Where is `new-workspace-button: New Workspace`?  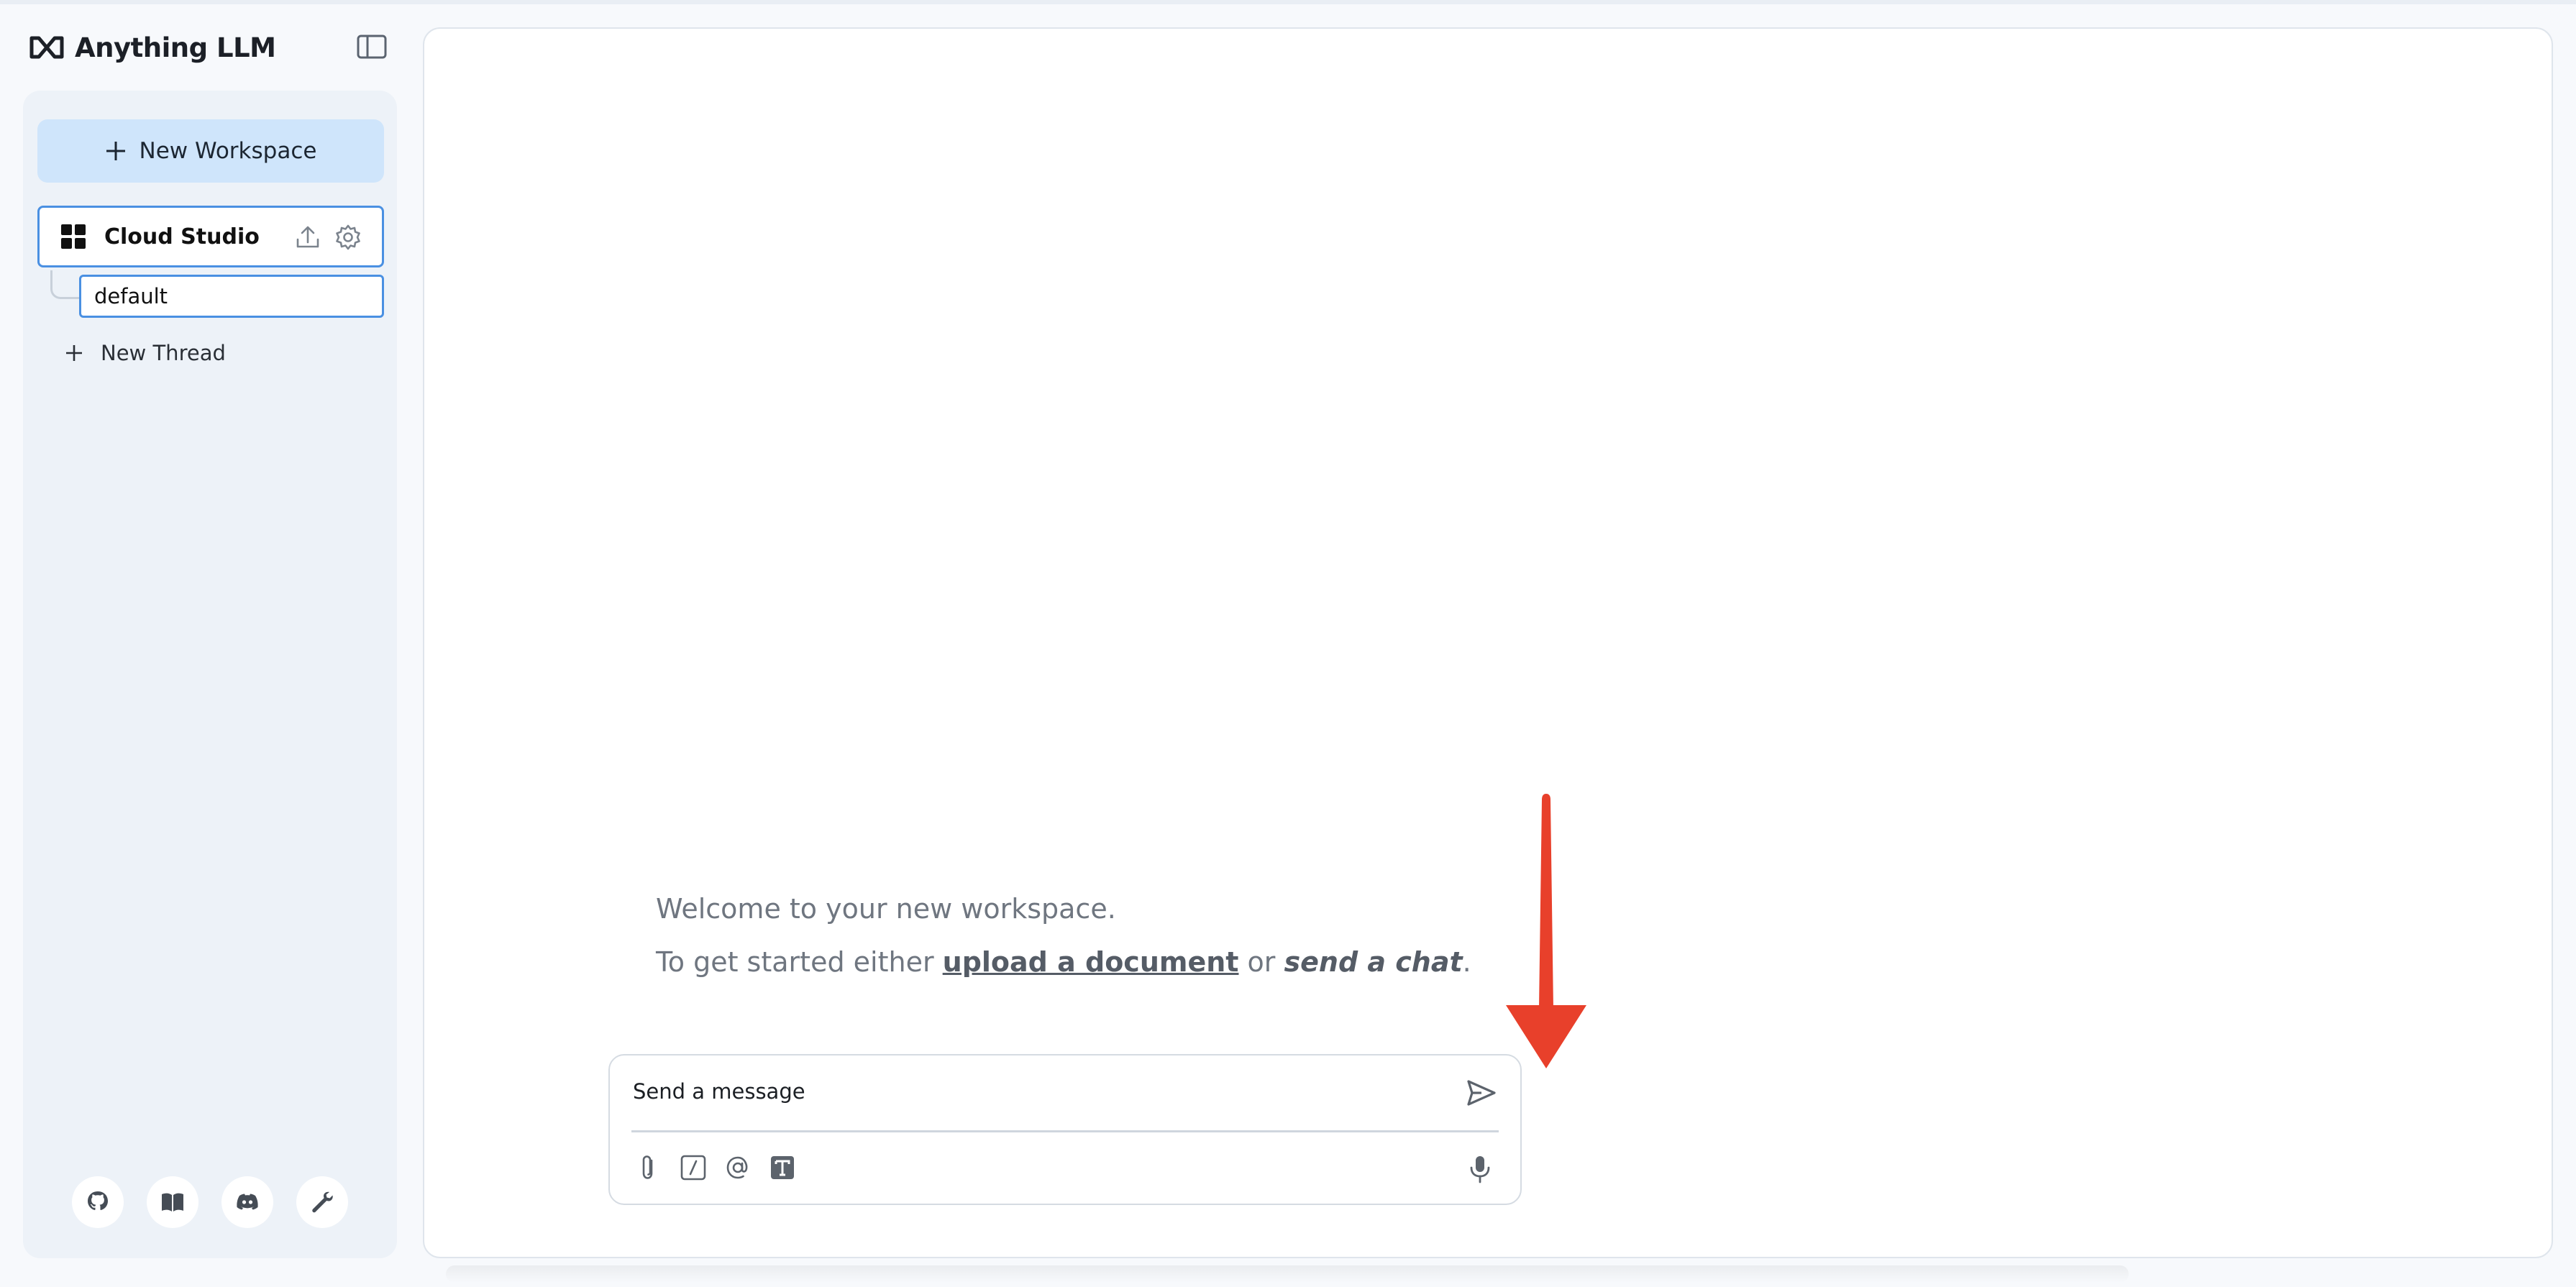 new-workspace-button: New Workspace is located at coordinates (210, 151).